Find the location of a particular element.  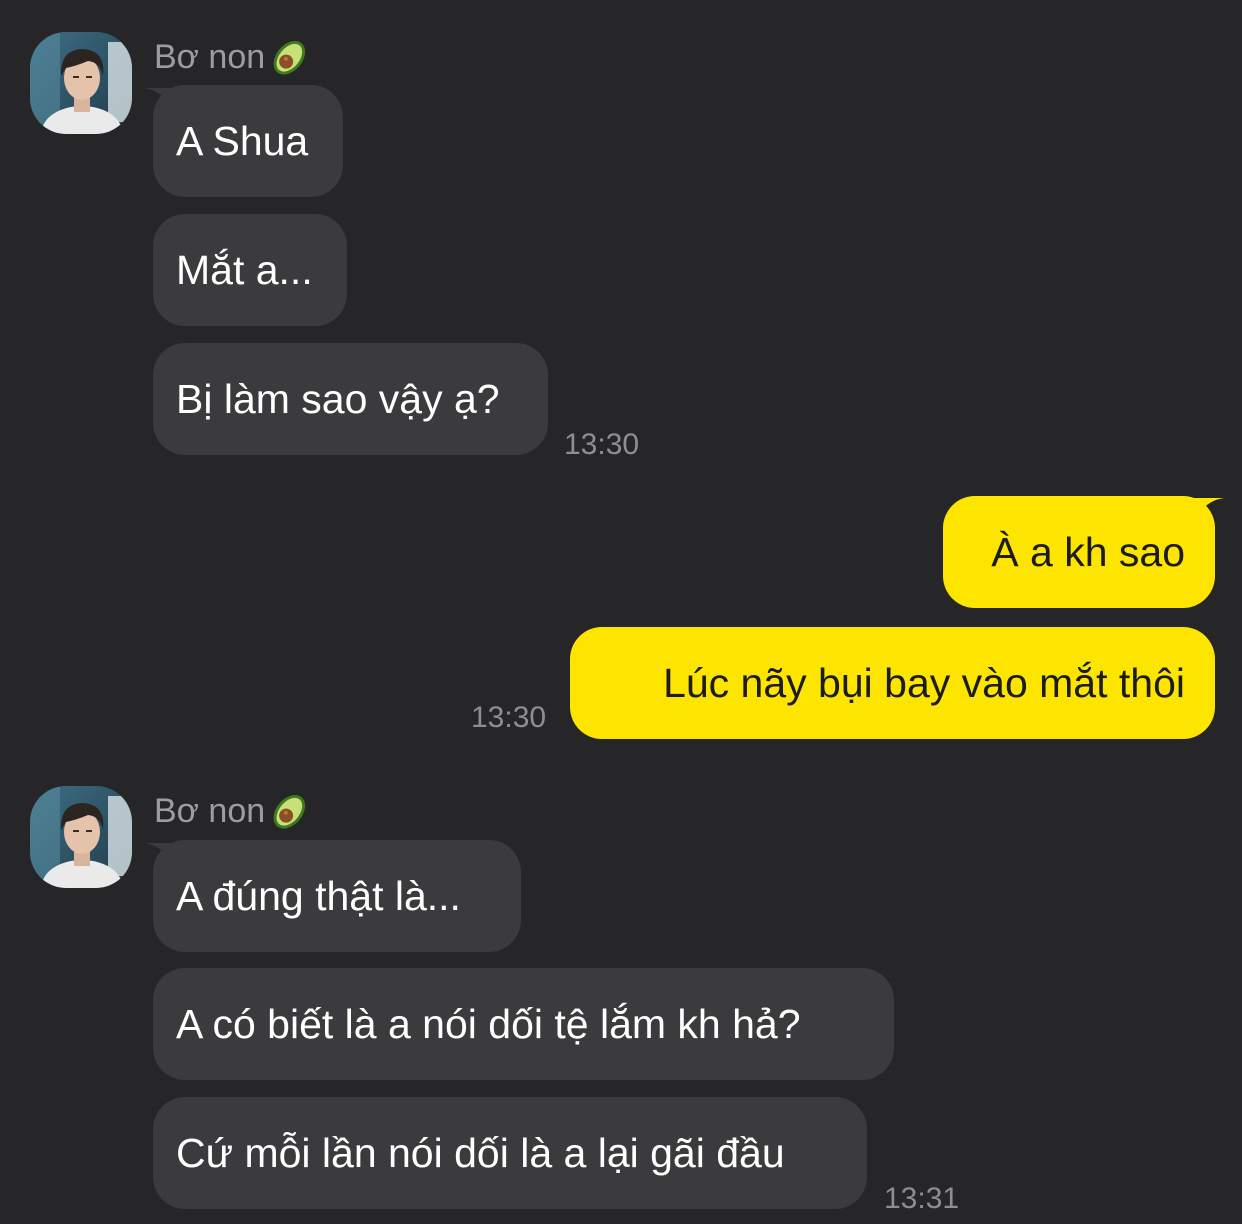

message-bubble: A có biết là a nói dối tệ lắm kh hả? is located at coordinates (523, 1024).